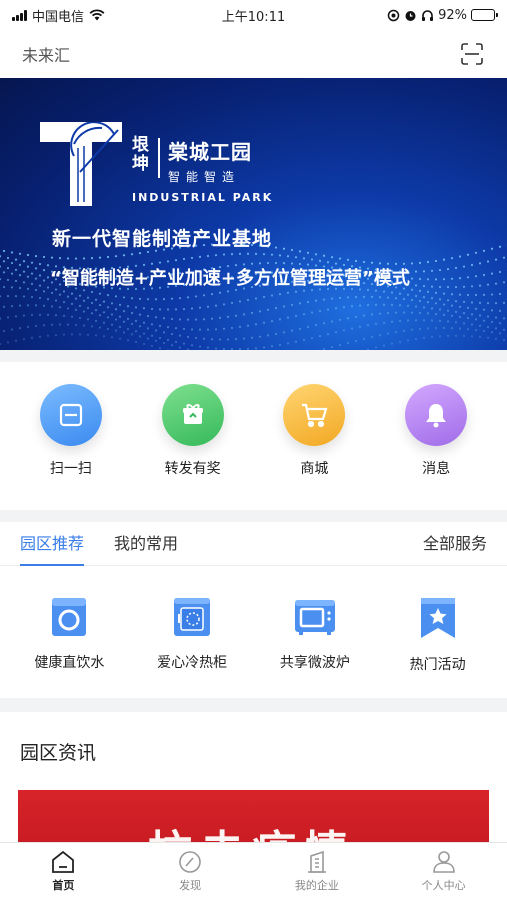  I want to click on building-icon, so click(316, 861).